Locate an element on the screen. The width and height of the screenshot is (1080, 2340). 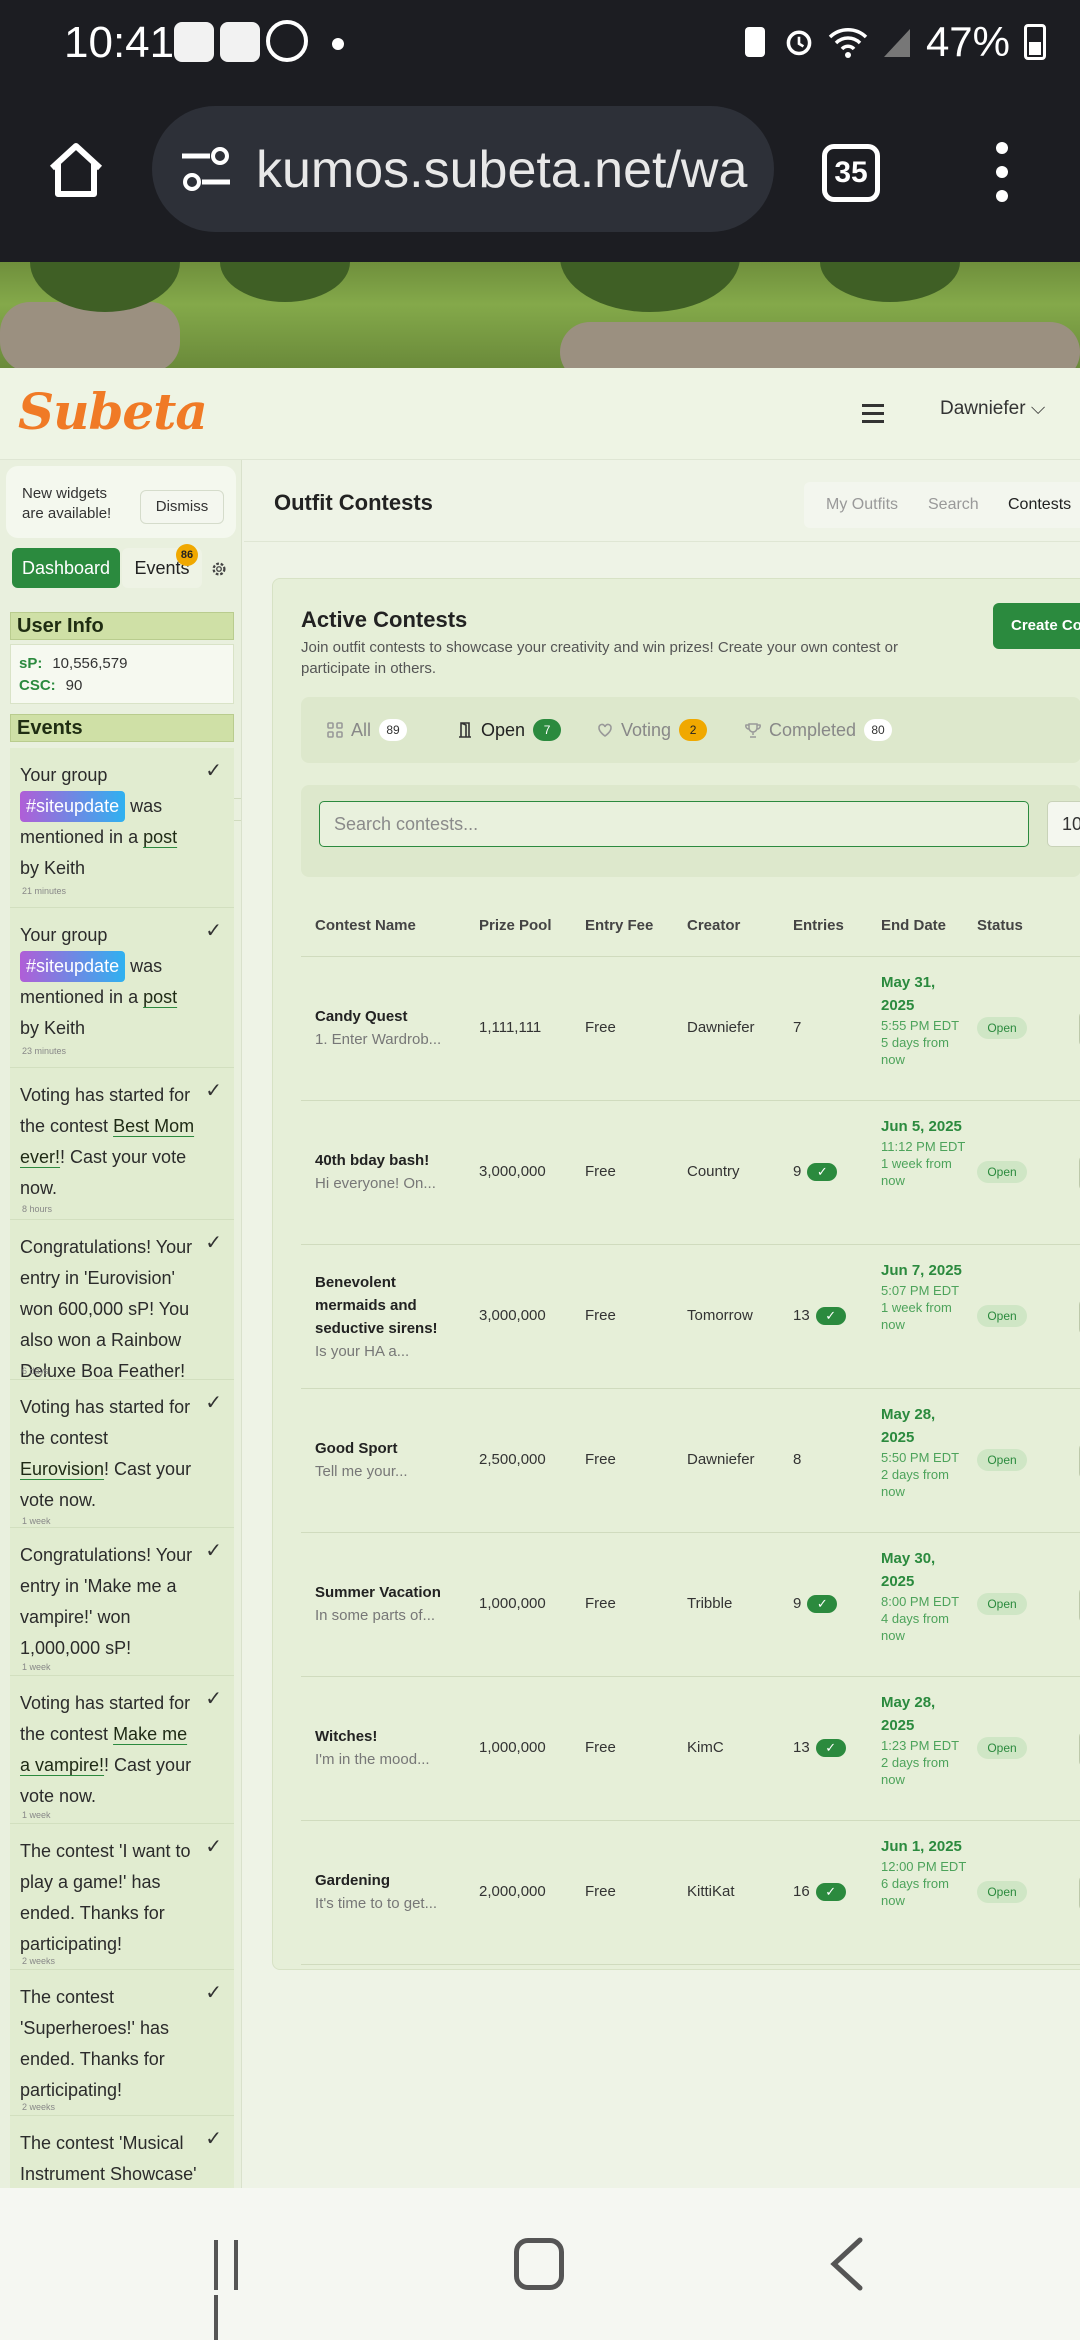
gear-icon is located at coordinates (219, 569).